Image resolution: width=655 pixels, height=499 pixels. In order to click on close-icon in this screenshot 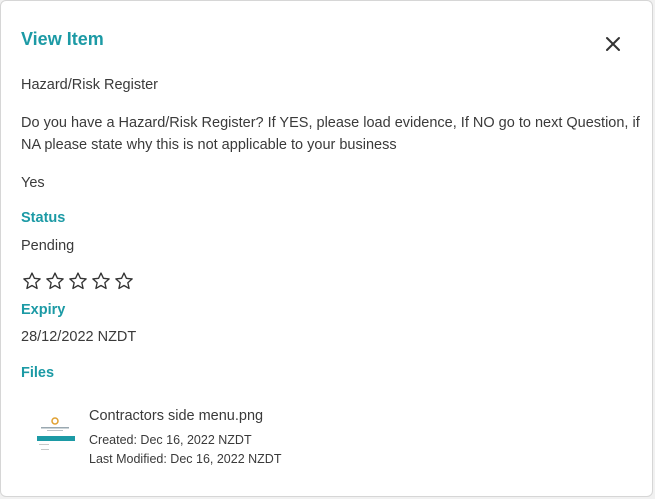, I will do `click(613, 44)`.